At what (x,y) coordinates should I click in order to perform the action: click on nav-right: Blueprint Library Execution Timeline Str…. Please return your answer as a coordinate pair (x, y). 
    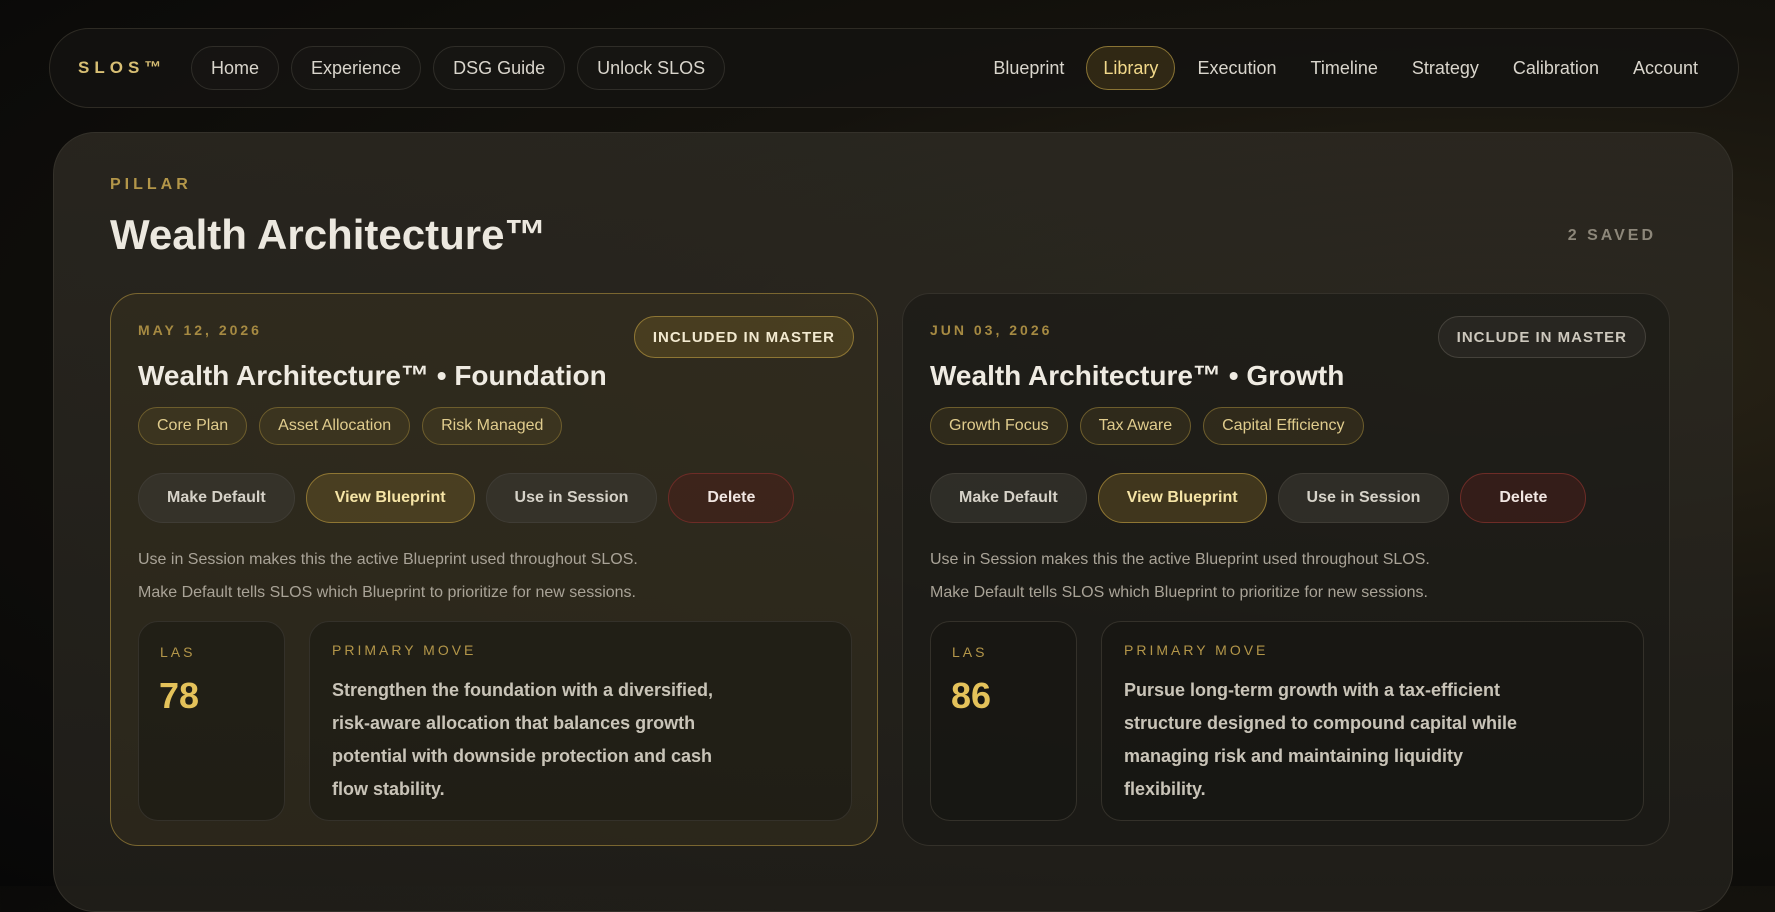
    Looking at the image, I should click on (1345, 68).